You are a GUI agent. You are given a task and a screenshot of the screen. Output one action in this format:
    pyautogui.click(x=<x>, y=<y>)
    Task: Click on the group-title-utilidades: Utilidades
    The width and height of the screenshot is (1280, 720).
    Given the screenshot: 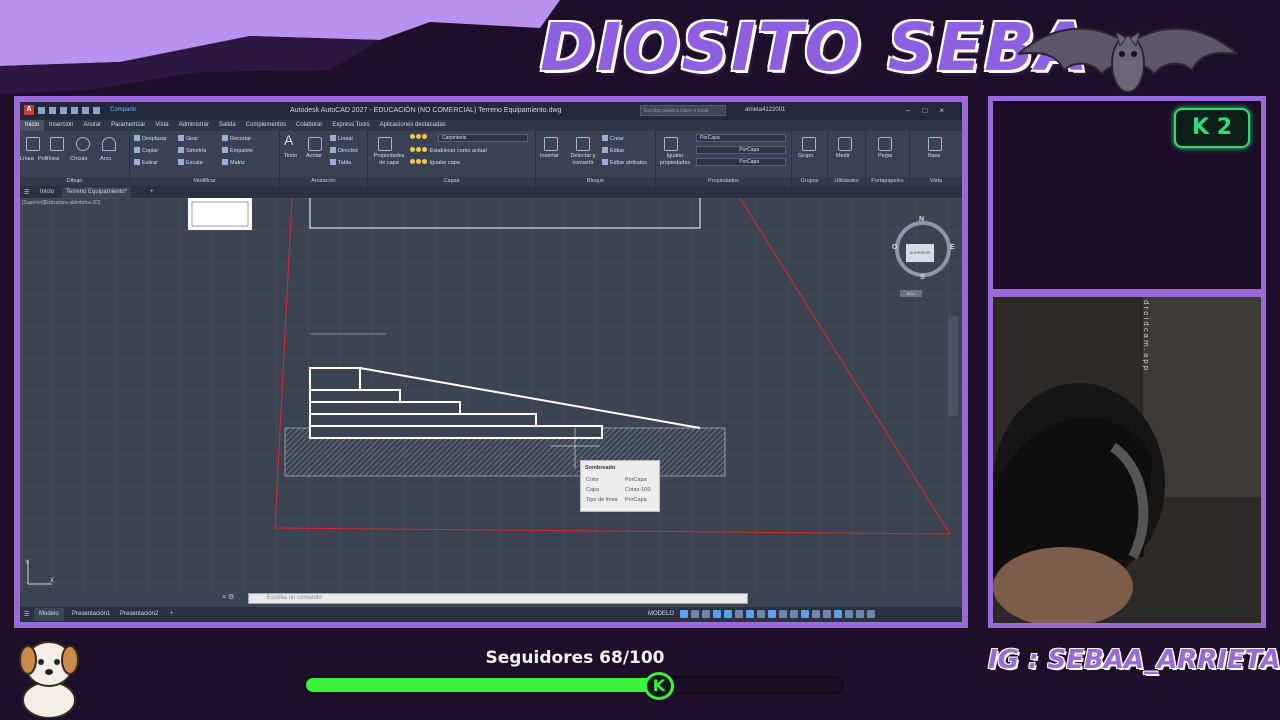 What is the action you would take?
    pyautogui.click(x=846, y=181)
    